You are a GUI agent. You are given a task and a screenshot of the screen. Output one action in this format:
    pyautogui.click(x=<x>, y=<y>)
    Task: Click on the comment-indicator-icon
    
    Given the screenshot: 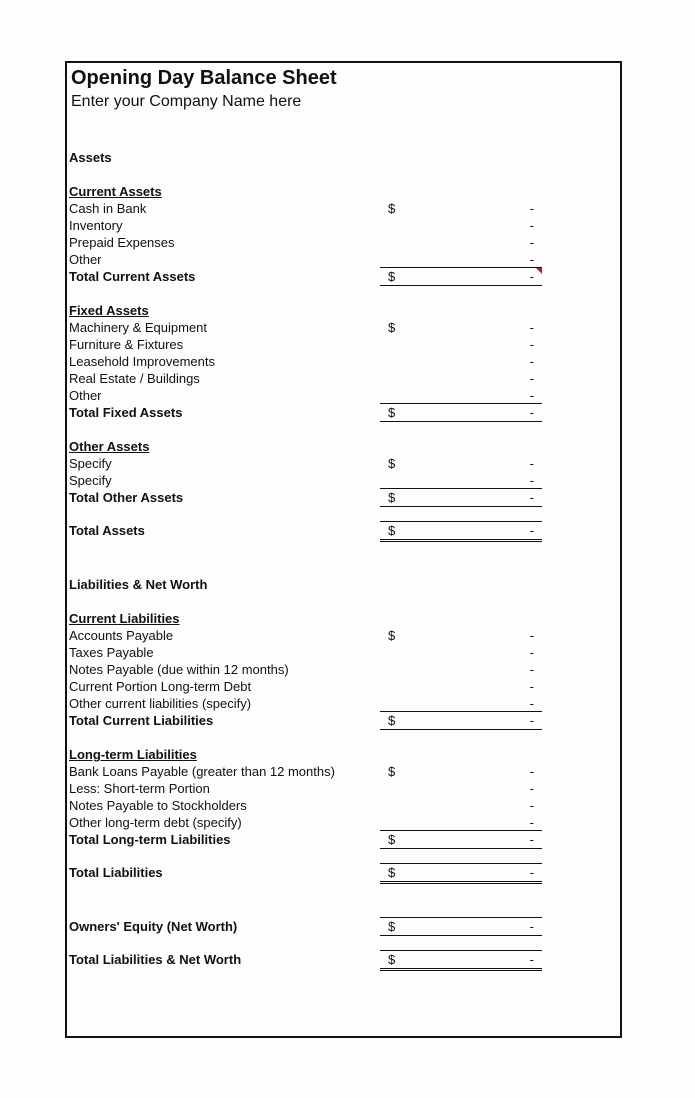 What is the action you would take?
    pyautogui.click(x=539, y=271)
    